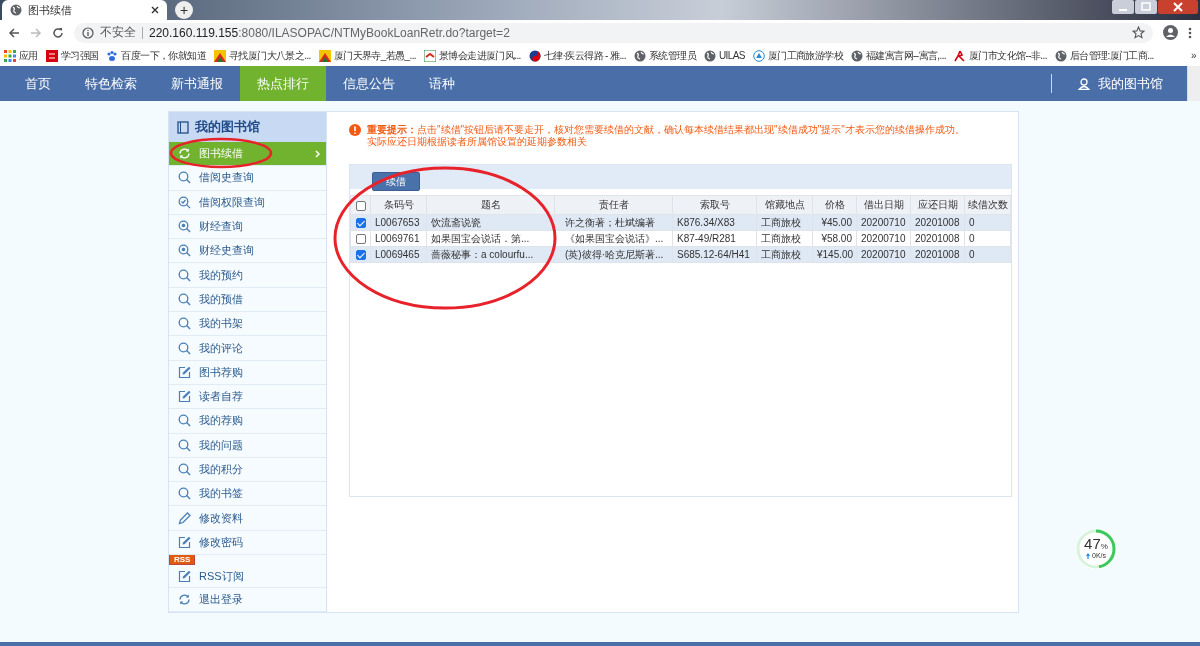 The height and width of the screenshot is (646, 1200). I want to click on nav-tab: 特色检索, so click(111, 83).